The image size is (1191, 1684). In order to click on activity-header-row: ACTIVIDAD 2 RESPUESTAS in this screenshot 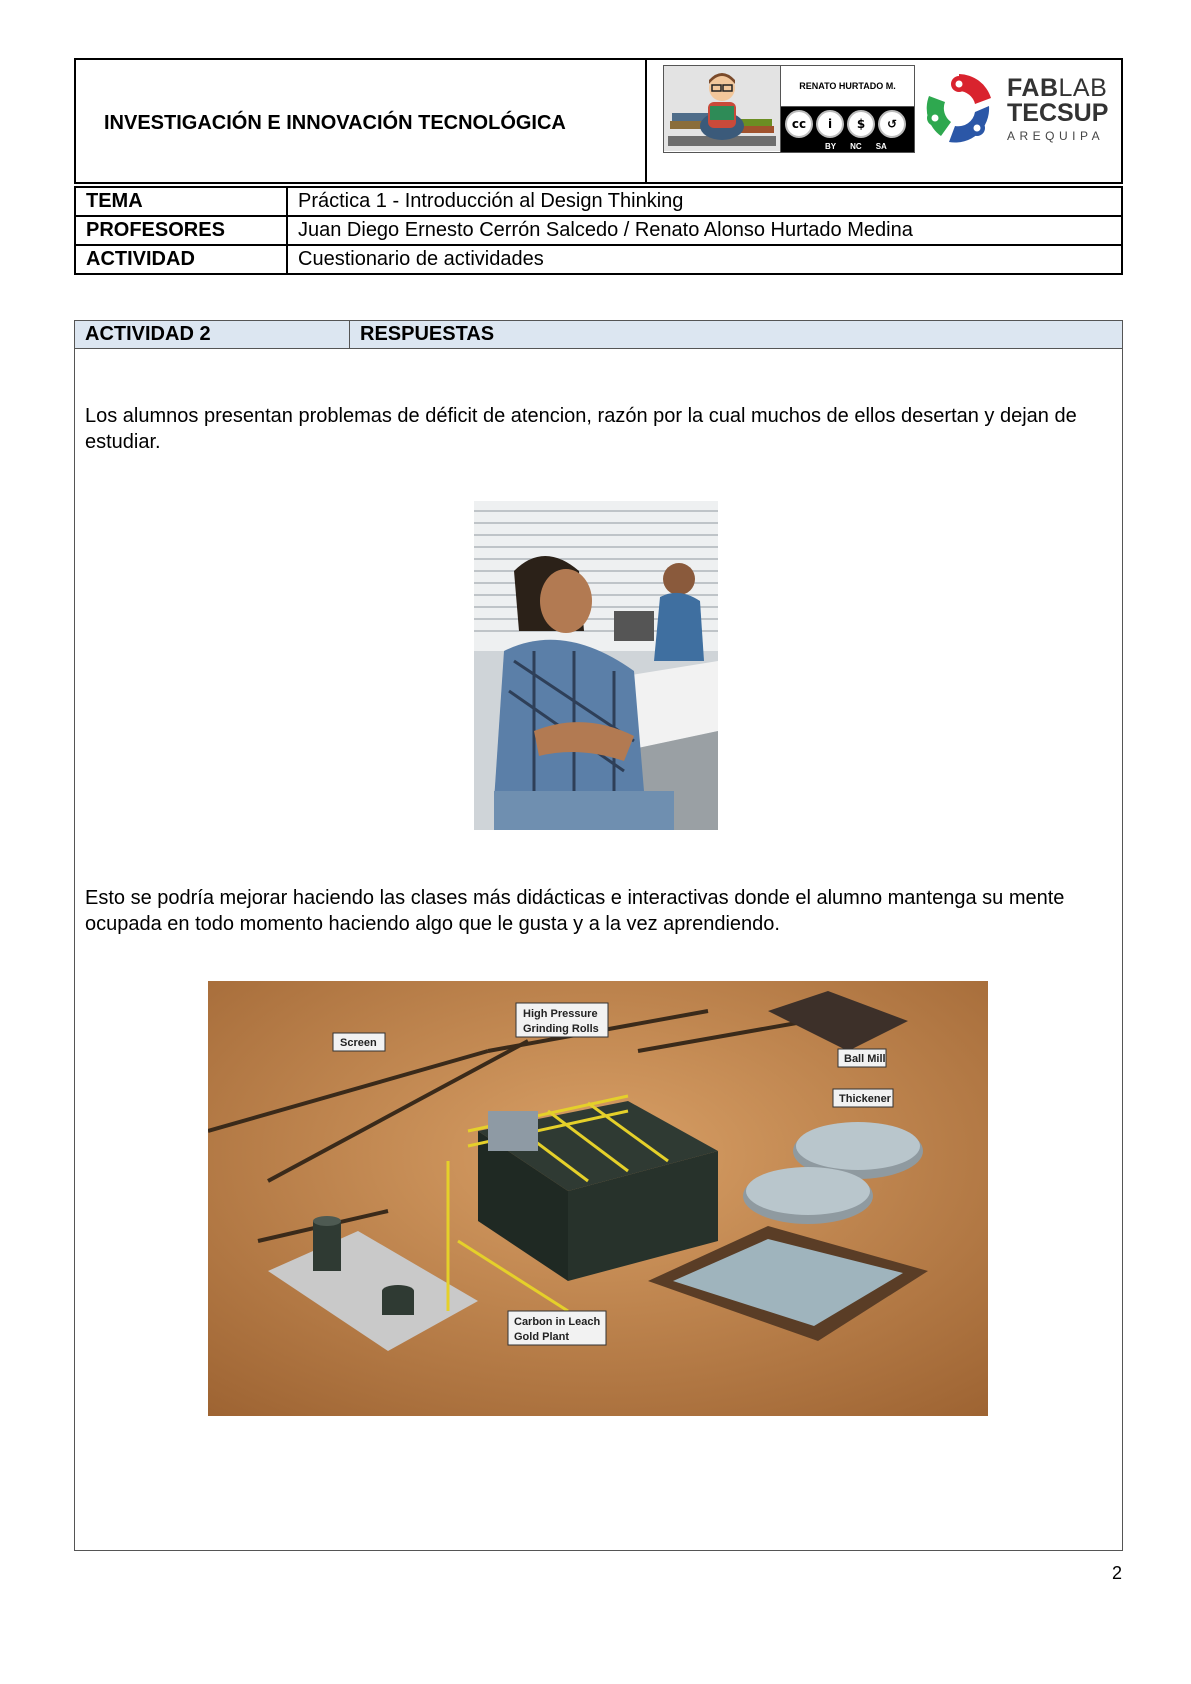, I will do `click(598, 335)`.